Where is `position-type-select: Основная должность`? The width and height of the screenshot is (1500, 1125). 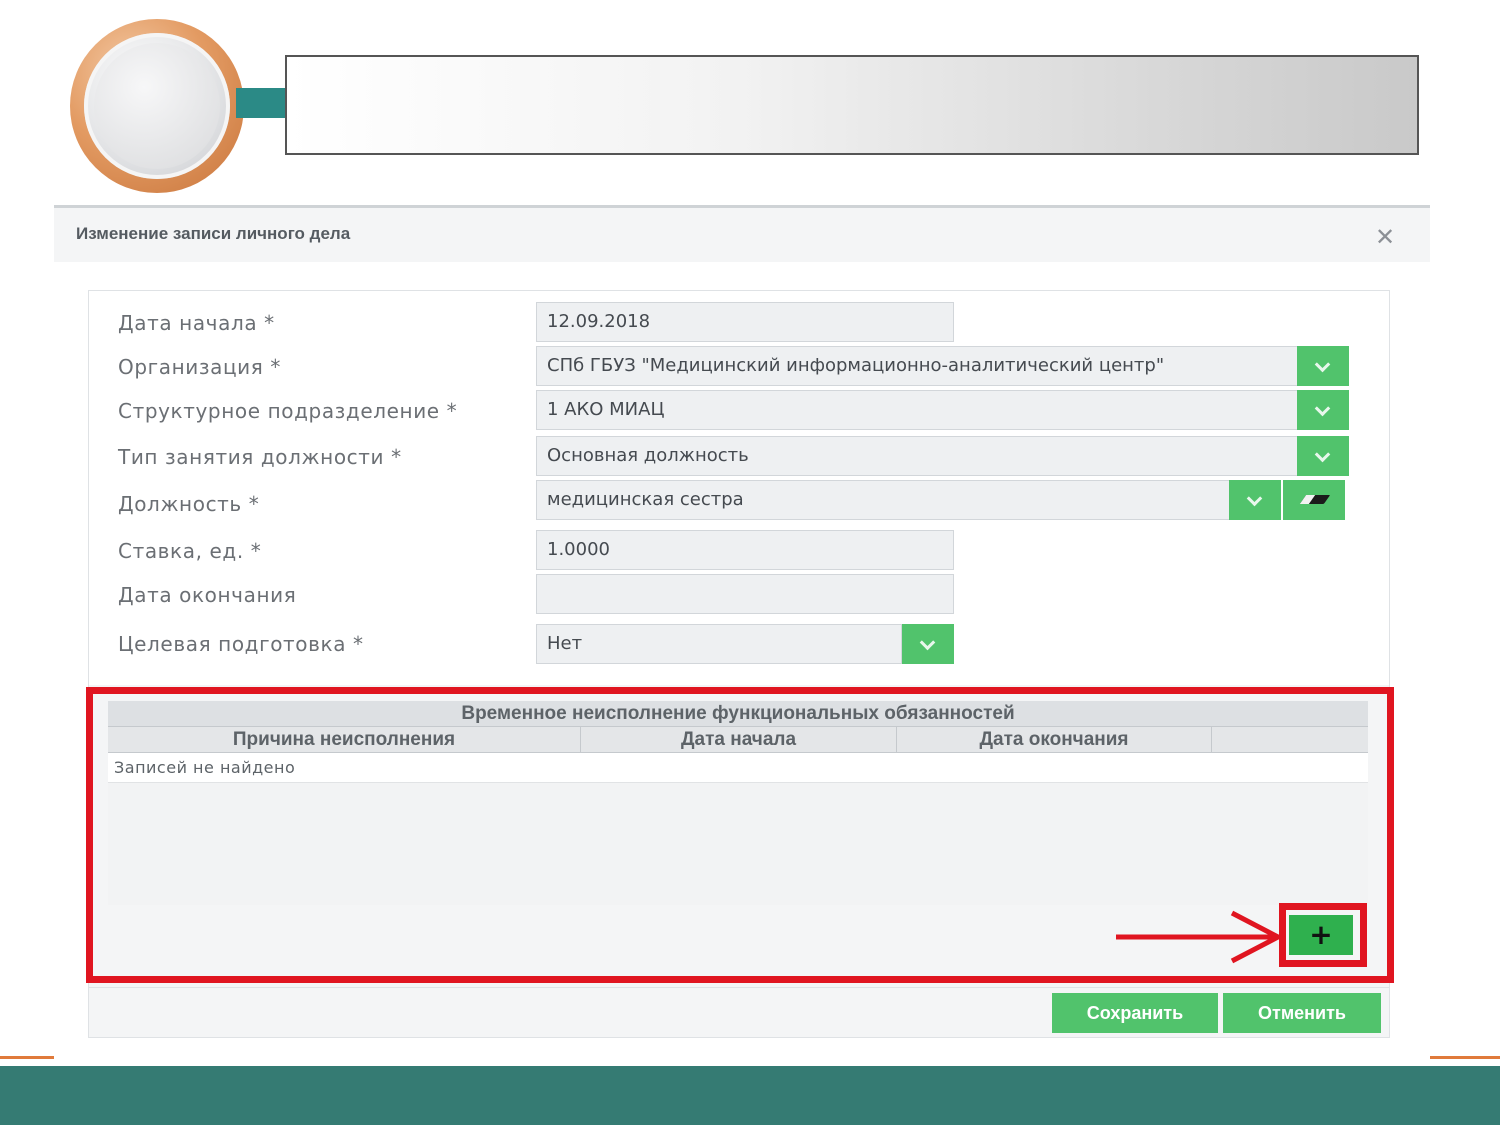
position-type-select: Основная должность is located at coordinates (917, 456).